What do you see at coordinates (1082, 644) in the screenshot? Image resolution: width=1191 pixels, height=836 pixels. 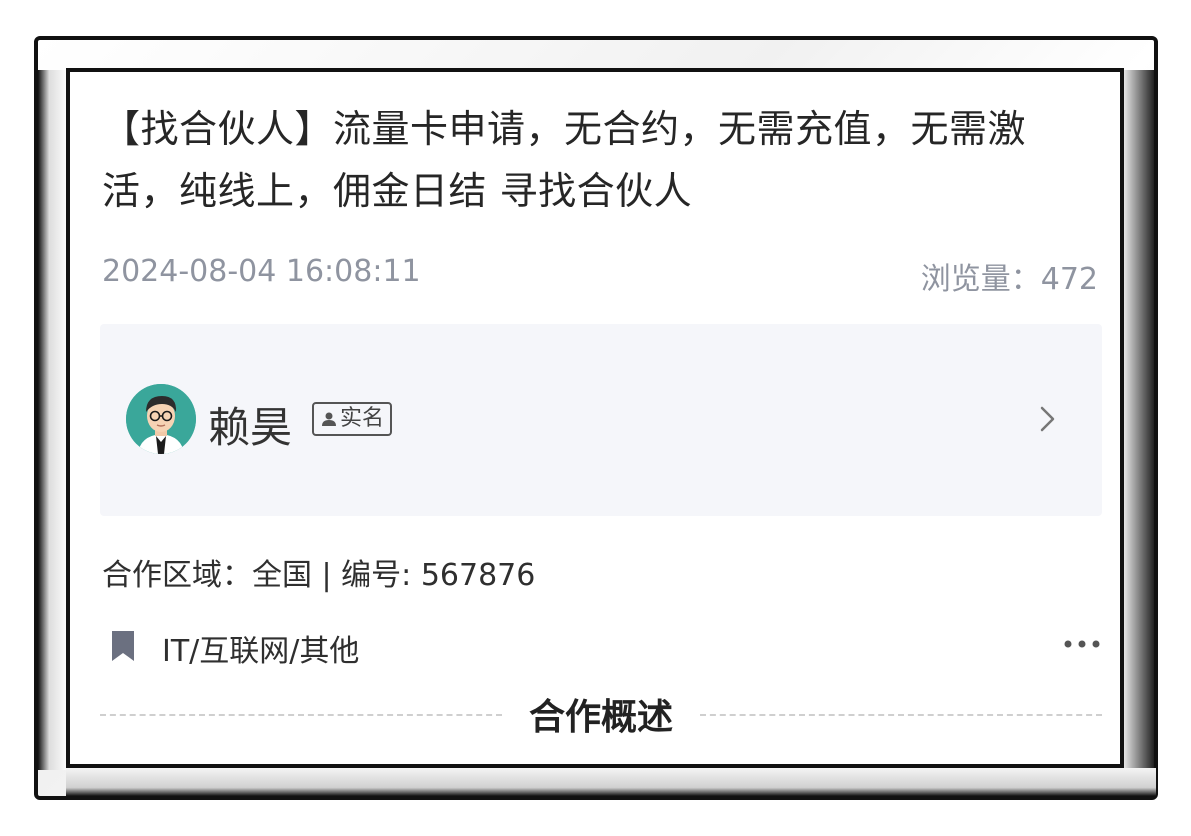 I see `more-icon` at bounding box center [1082, 644].